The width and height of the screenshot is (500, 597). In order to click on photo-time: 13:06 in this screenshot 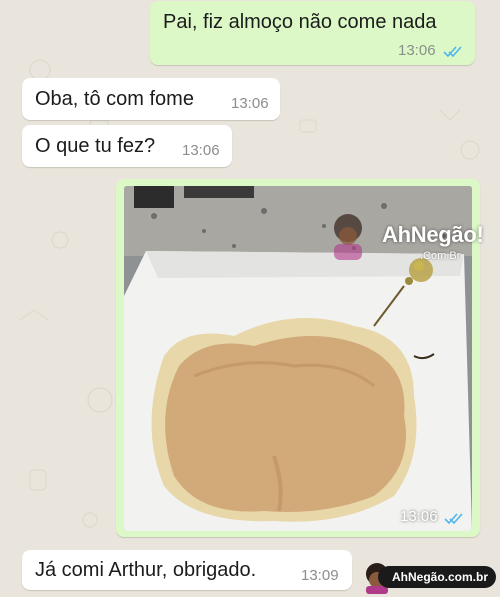, I will do `click(419, 516)`.